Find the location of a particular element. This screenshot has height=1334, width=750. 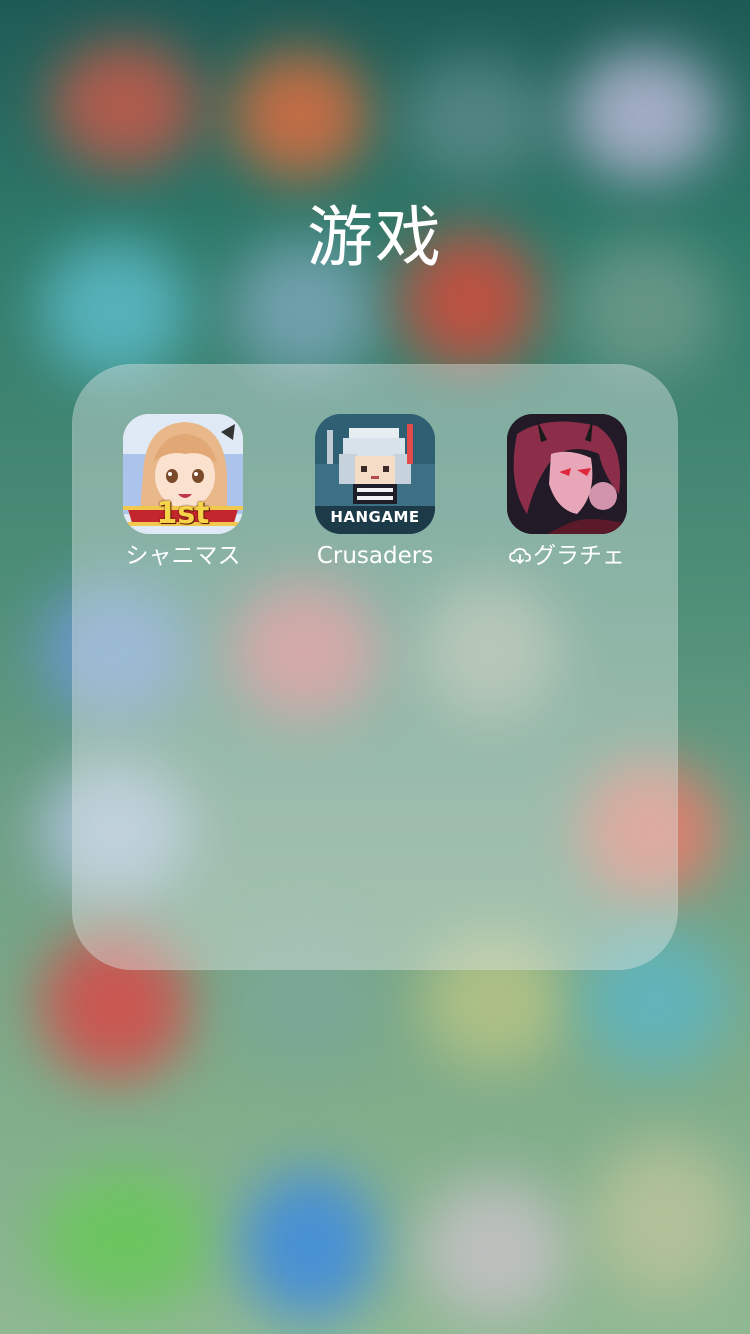

app-shinymas: 1st シャニマス is located at coordinates (183, 494).